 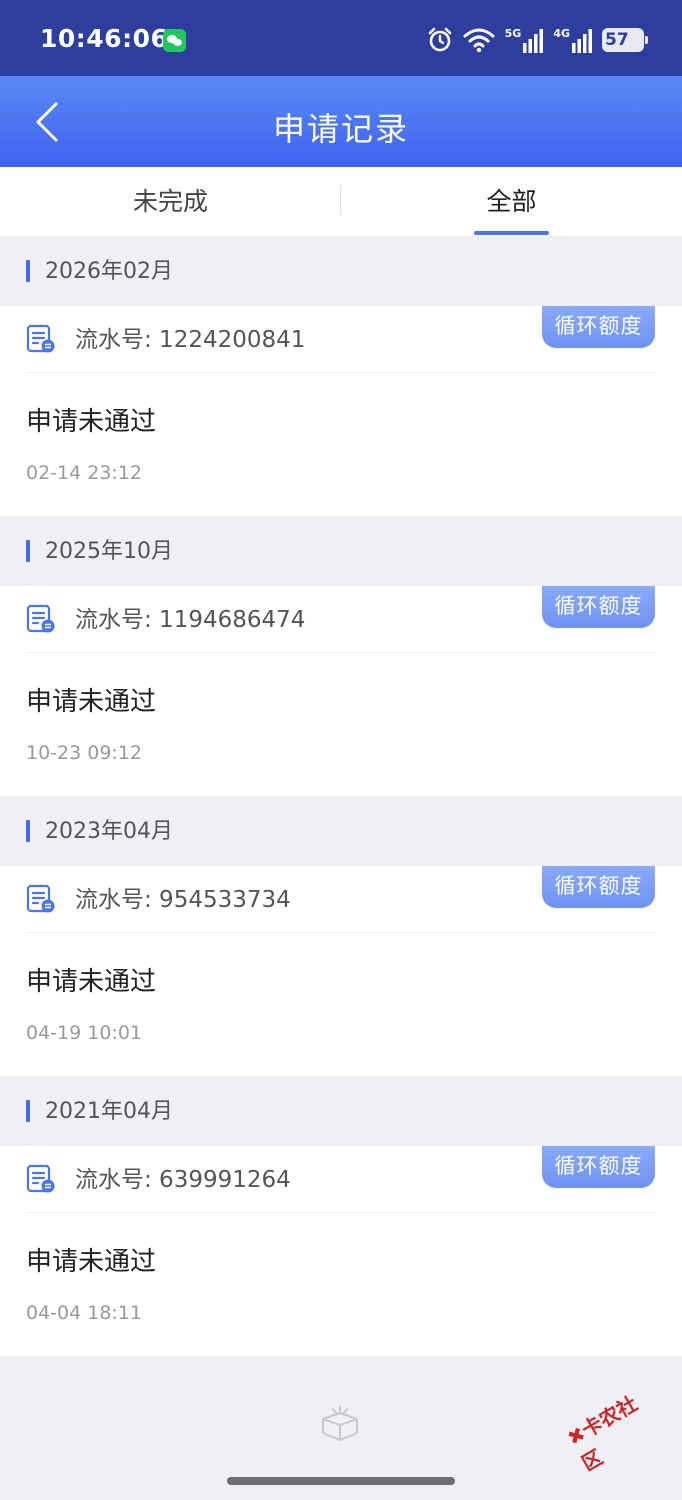 I want to click on signal-5g: 5G, so click(x=524, y=40).